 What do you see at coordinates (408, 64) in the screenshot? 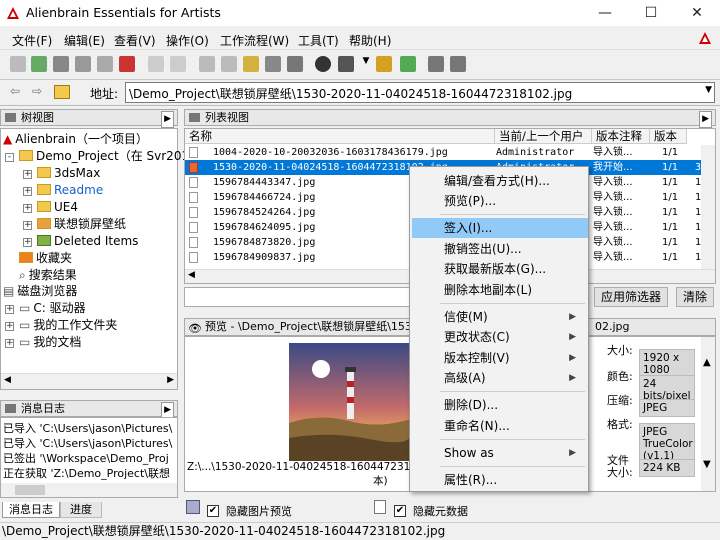
I see `sync-icon` at bounding box center [408, 64].